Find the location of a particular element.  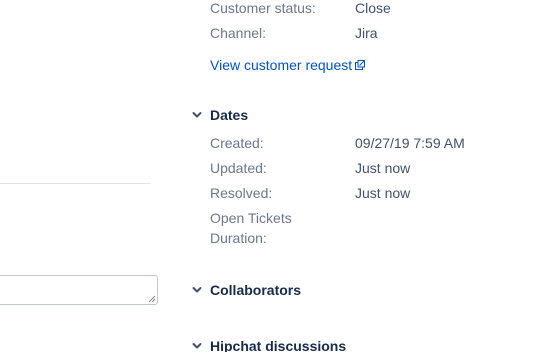

customer-status-label: Customer status: is located at coordinates (263, 8).